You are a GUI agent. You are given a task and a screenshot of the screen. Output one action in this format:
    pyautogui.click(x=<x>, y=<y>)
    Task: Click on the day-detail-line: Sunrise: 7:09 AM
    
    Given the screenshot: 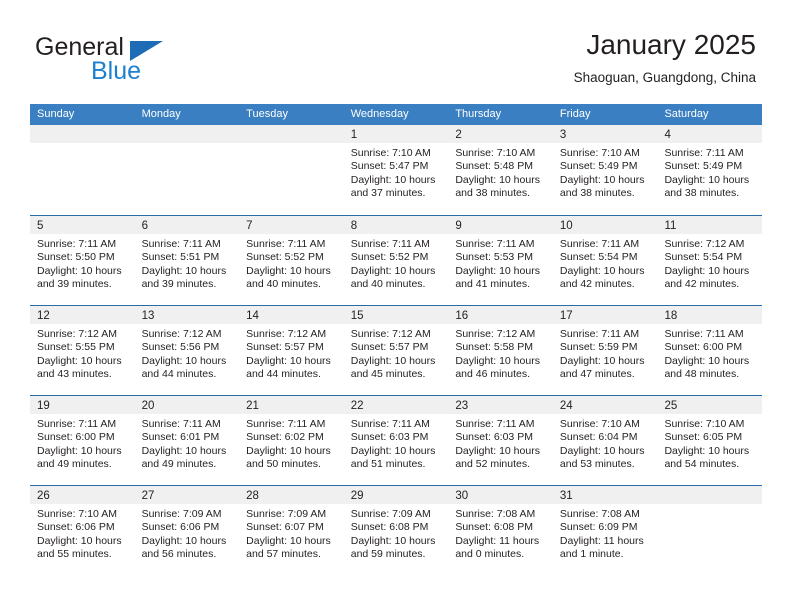 What is the action you would take?
    pyautogui.click(x=286, y=514)
    